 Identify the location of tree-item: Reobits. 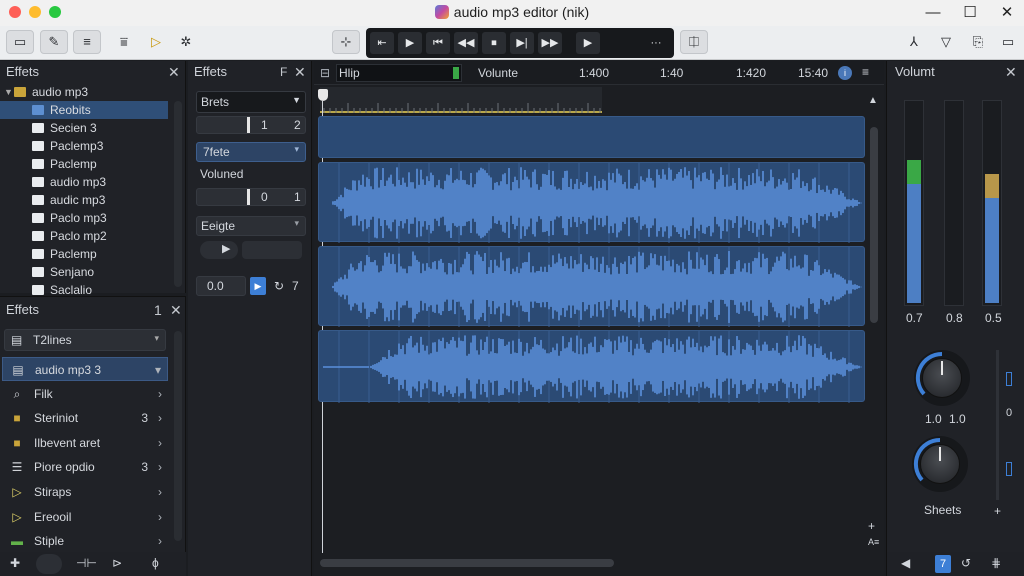
(84, 110).